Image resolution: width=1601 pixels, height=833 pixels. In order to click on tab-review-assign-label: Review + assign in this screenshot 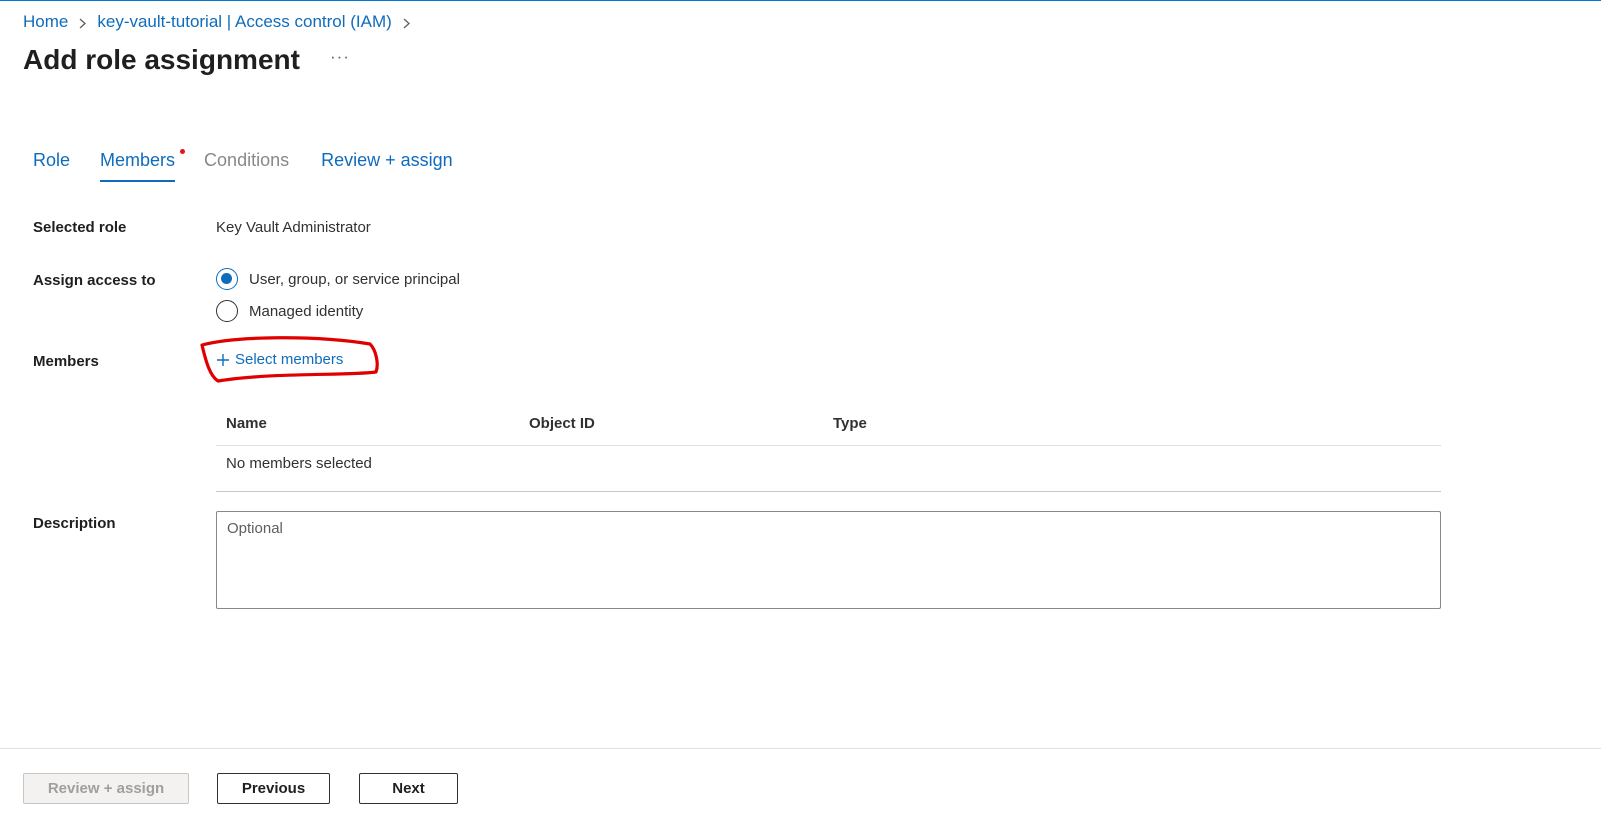, I will do `click(387, 160)`.